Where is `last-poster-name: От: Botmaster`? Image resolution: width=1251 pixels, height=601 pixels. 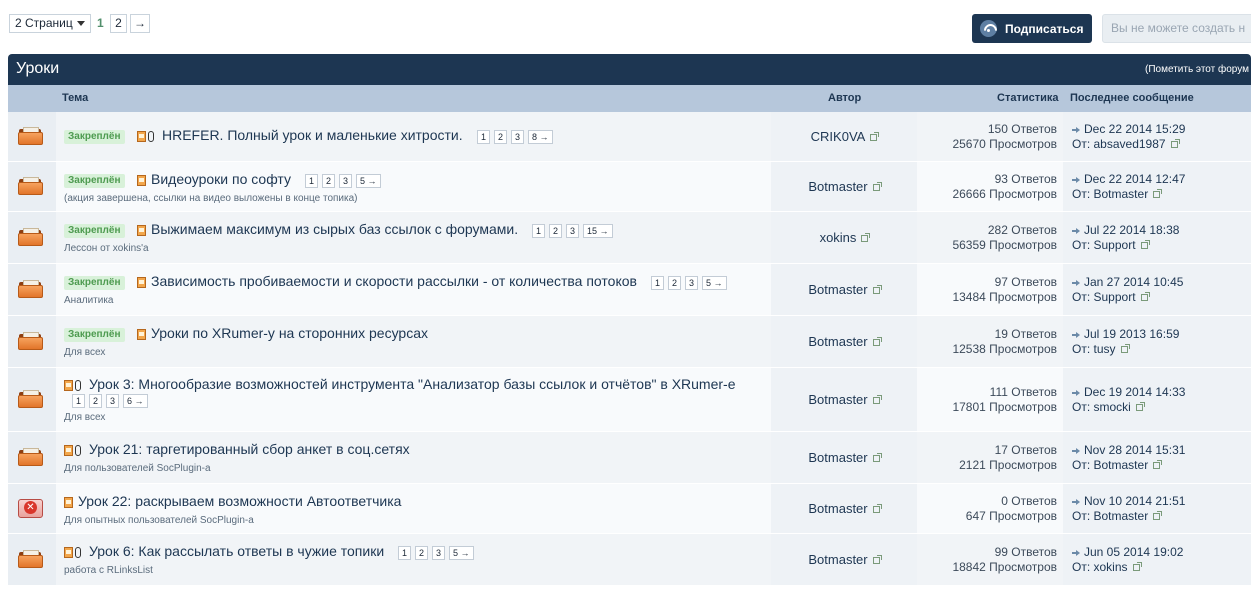
last-poster-name: От: Botmaster is located at coordinates (1110, 516).